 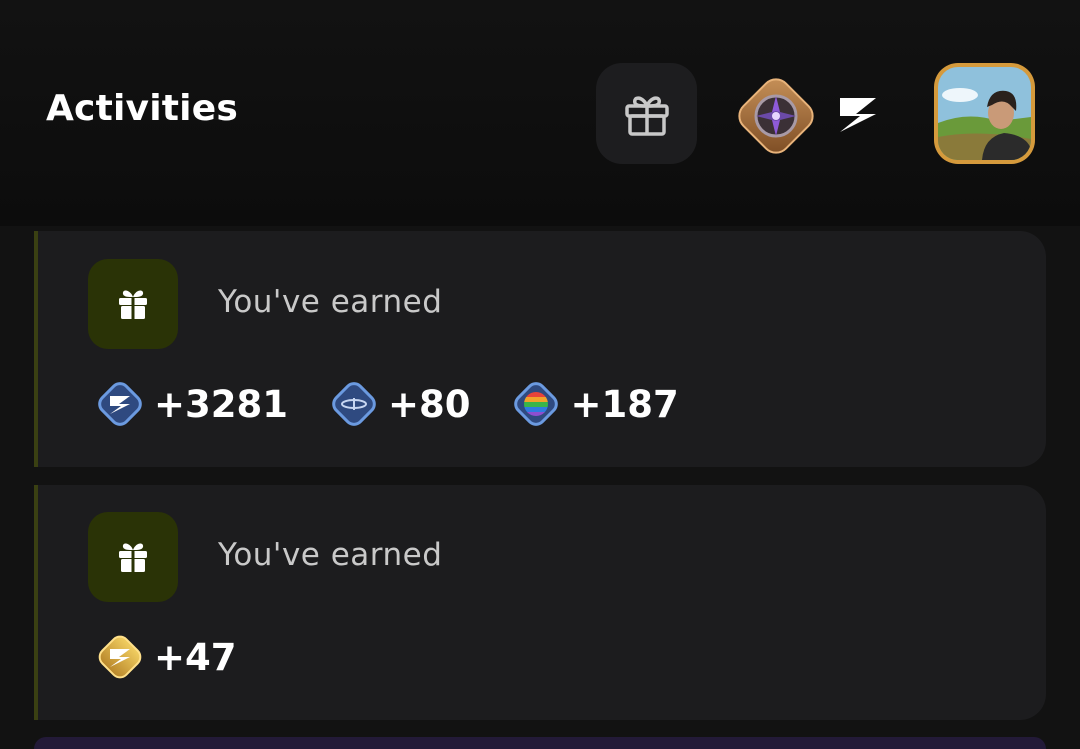 I want to click on reward-item: +3281, so click(x=189, y=404).